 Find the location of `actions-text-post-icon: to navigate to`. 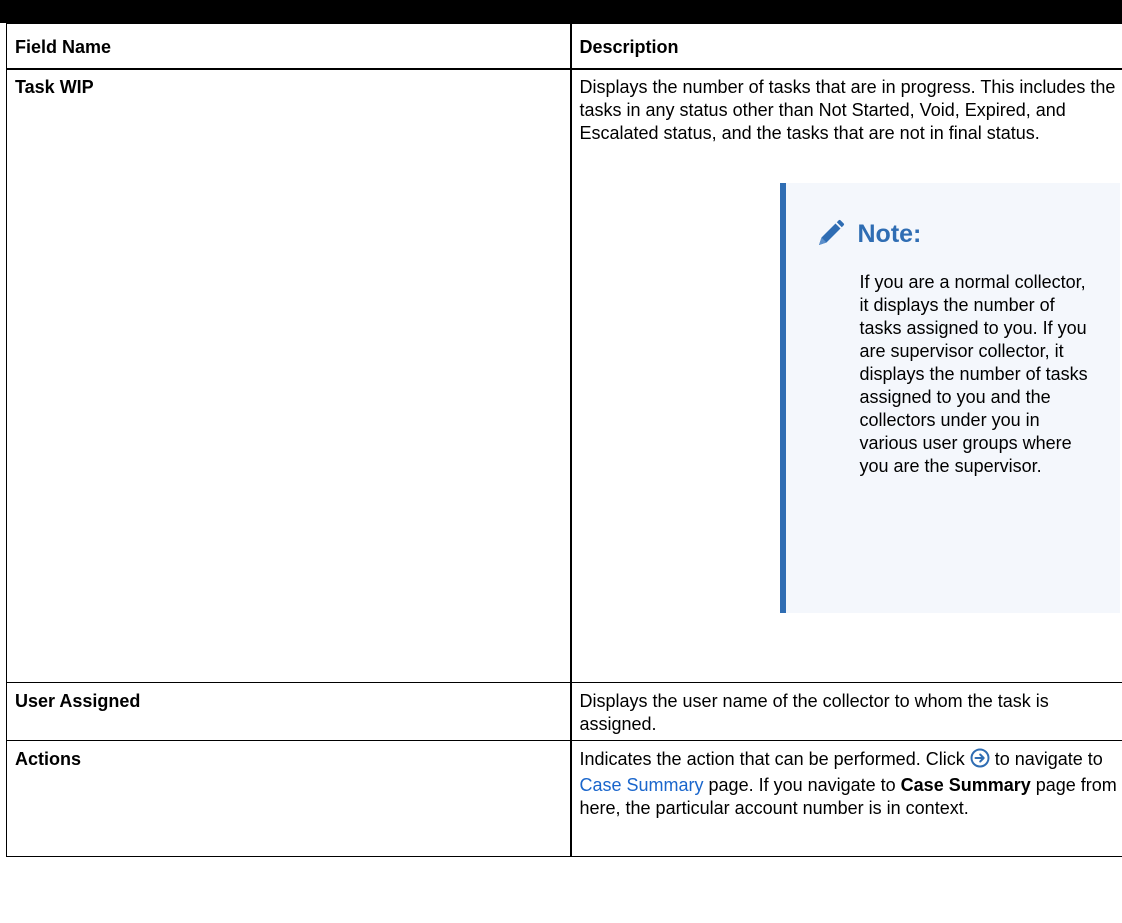

actions-text-post-icon: to navigate to is located at coordinates (1046, 759).